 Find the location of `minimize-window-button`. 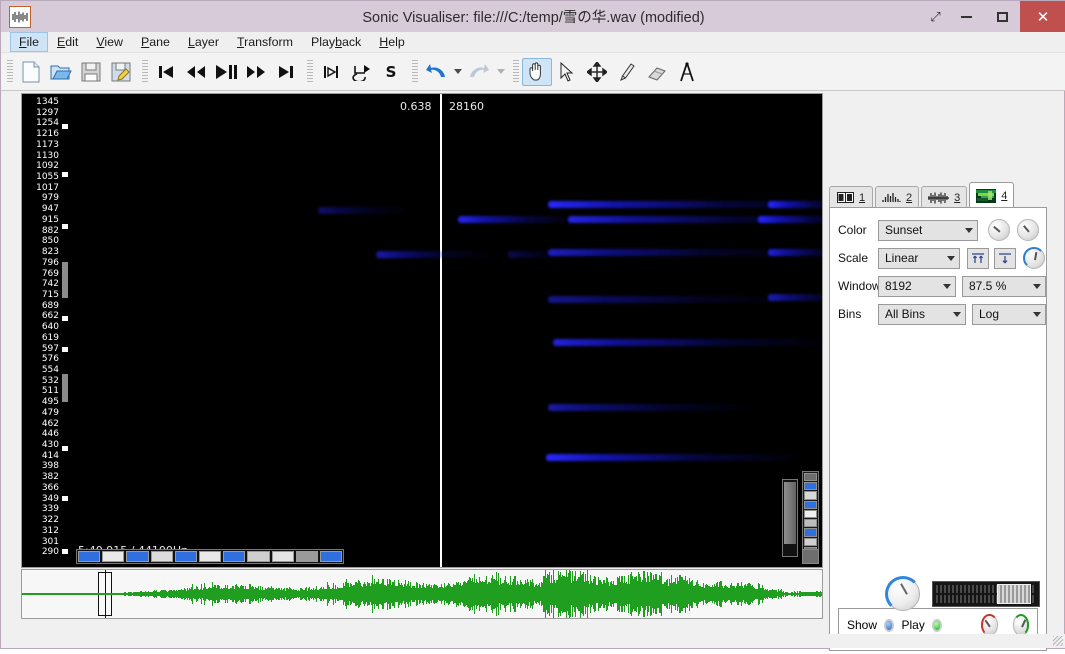

minimize-window-button is located at coordinates (966, 16).